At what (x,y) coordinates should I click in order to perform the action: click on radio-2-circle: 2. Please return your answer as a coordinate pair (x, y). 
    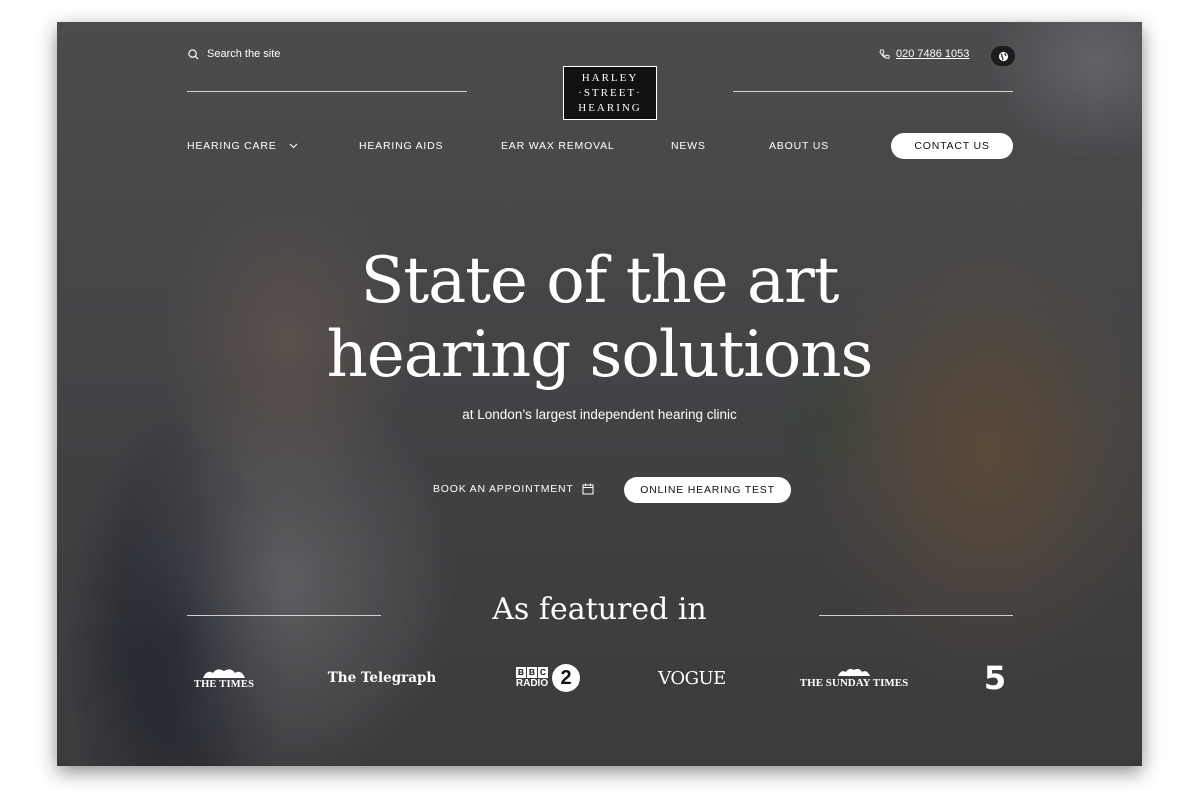
    Looking at the image, I should click on (566, 678).